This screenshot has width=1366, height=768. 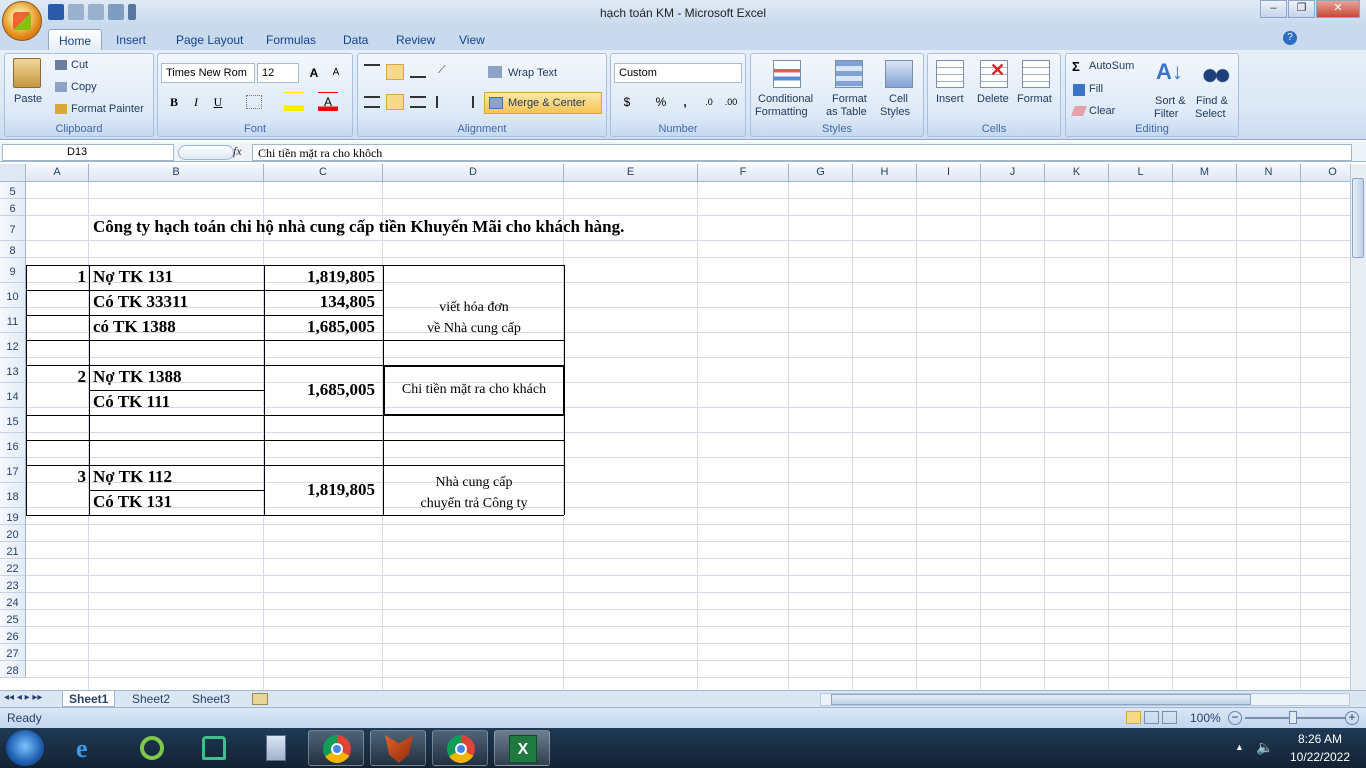 What do you see at coordinates (206, 152) in the screenshot?
I see `formula-expand-handle` at bounding box center [206, 152].